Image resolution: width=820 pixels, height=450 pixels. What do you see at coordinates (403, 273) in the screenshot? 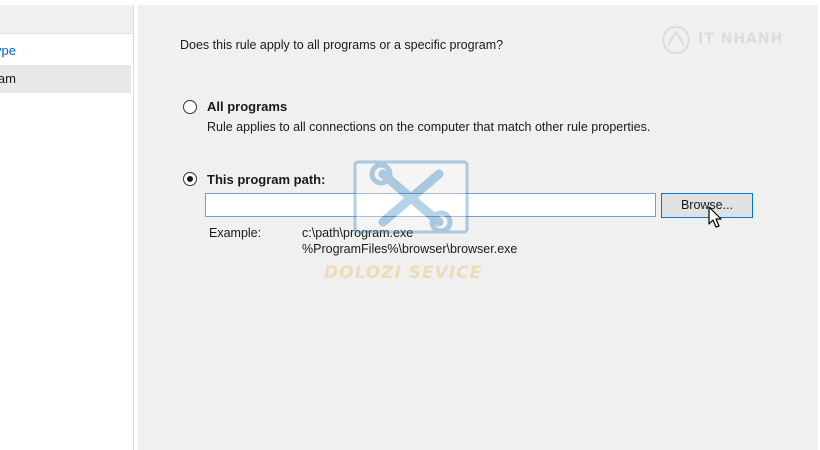
I see `dolozi-watermark-text: DOLOZI SEVICE` at bounding box center [403, 273].